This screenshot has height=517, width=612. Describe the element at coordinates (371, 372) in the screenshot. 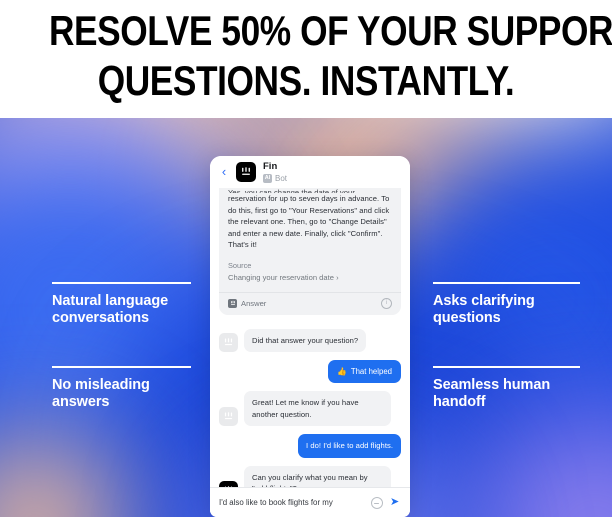

I see `that-helped-label: That helped` at that location.